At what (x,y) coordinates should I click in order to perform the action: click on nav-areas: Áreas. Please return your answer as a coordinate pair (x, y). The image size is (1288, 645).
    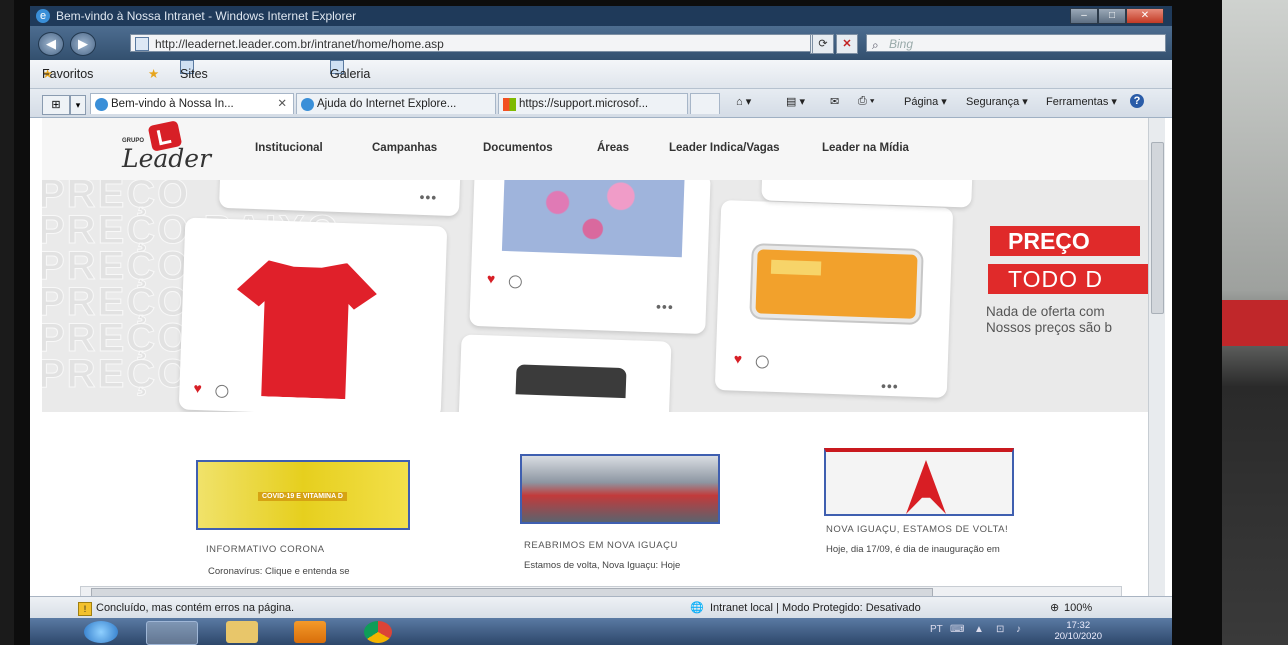
    Looking at the image, I should click on (613, 148).